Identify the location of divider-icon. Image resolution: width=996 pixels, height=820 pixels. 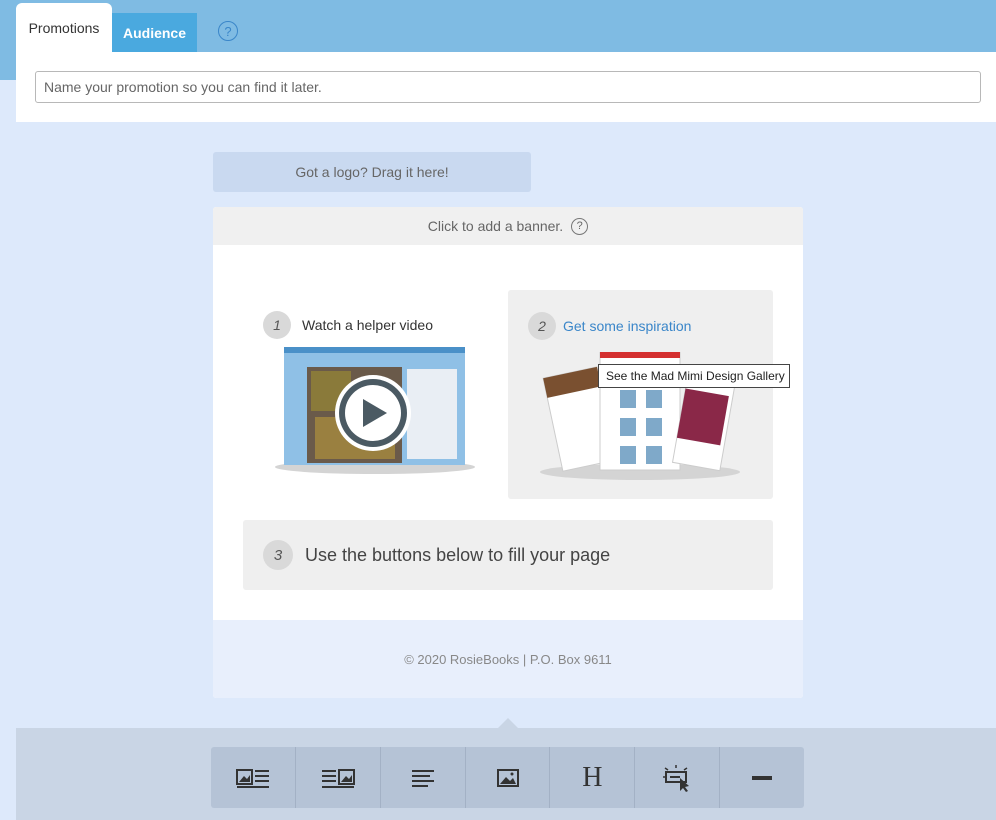
(762, 777).